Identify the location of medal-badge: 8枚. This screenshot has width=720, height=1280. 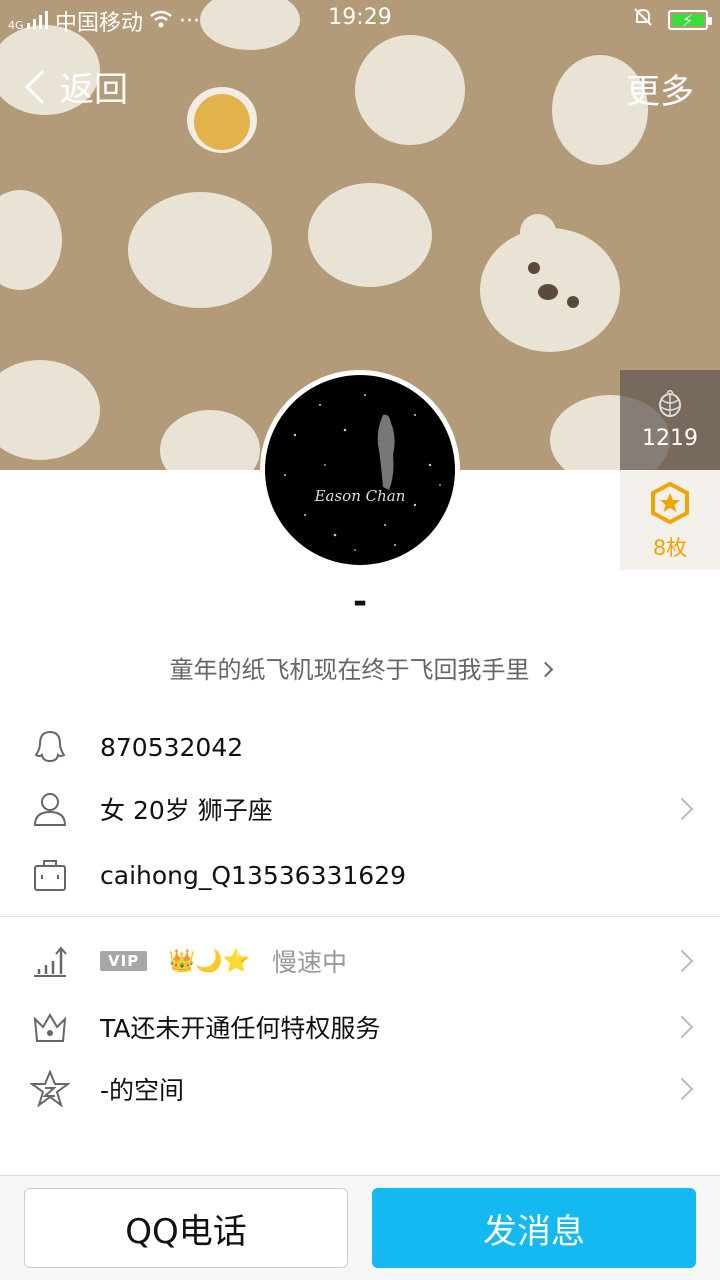
(670, 520).